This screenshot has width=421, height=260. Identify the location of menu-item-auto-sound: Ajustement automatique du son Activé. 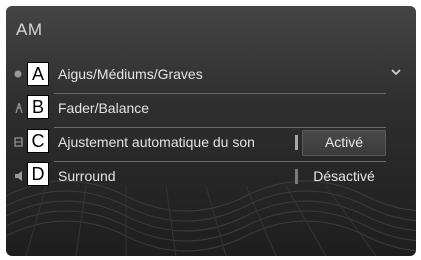
(211, 143).